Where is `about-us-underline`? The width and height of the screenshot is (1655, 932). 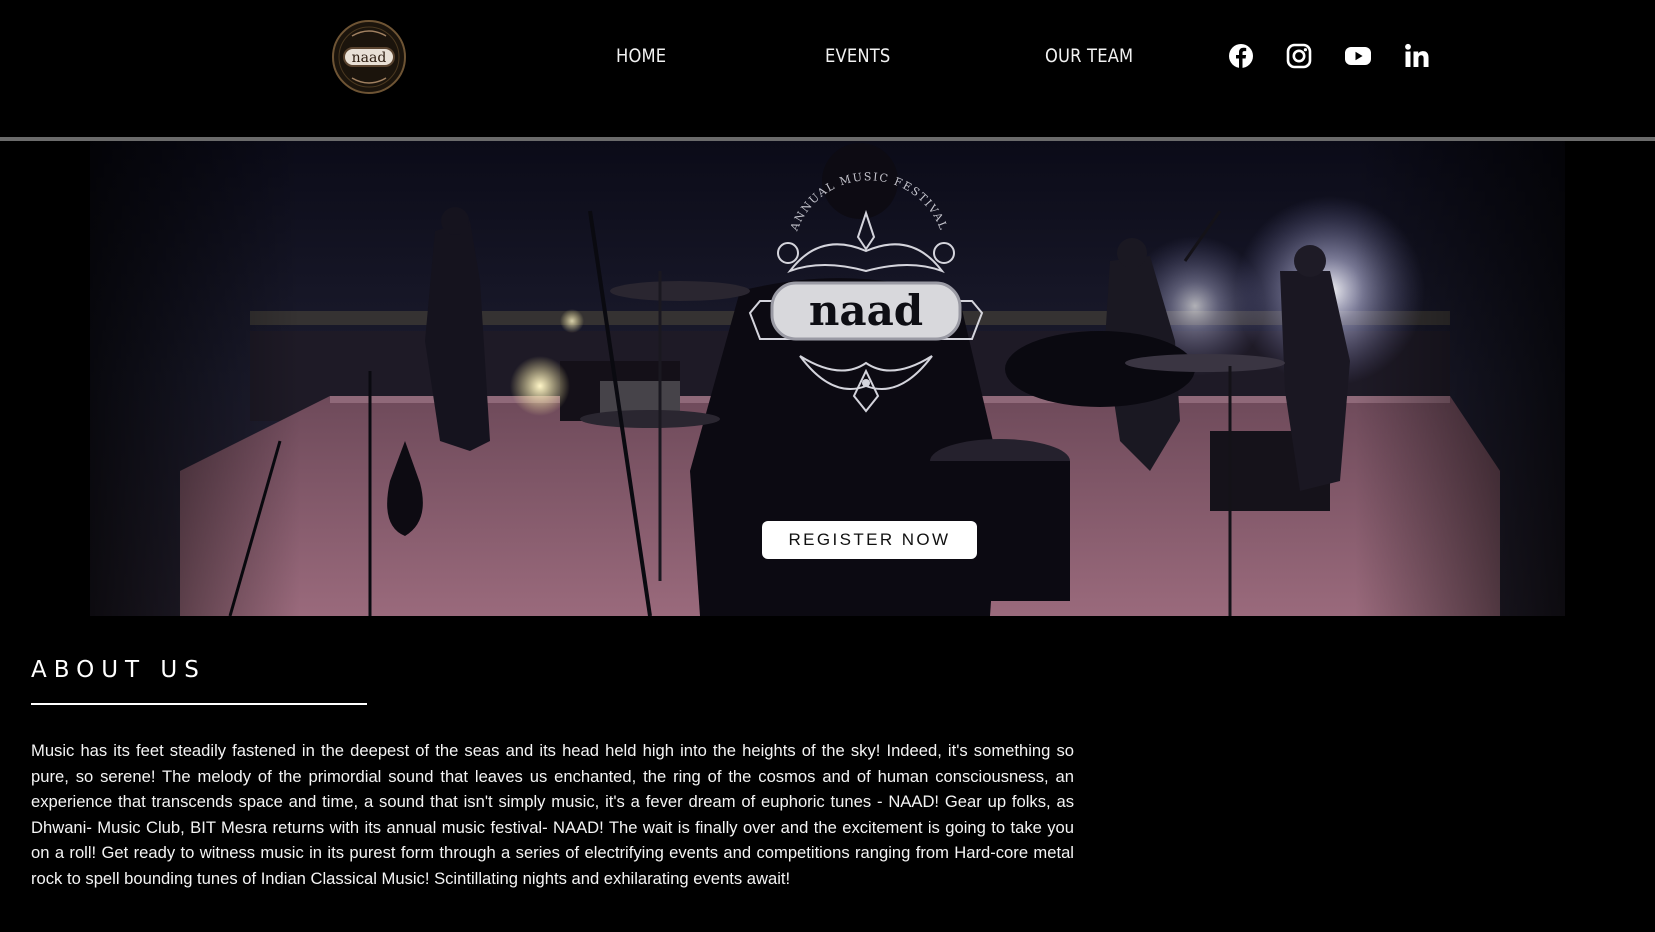
about-us-underline is located at coordinates (199, 704).